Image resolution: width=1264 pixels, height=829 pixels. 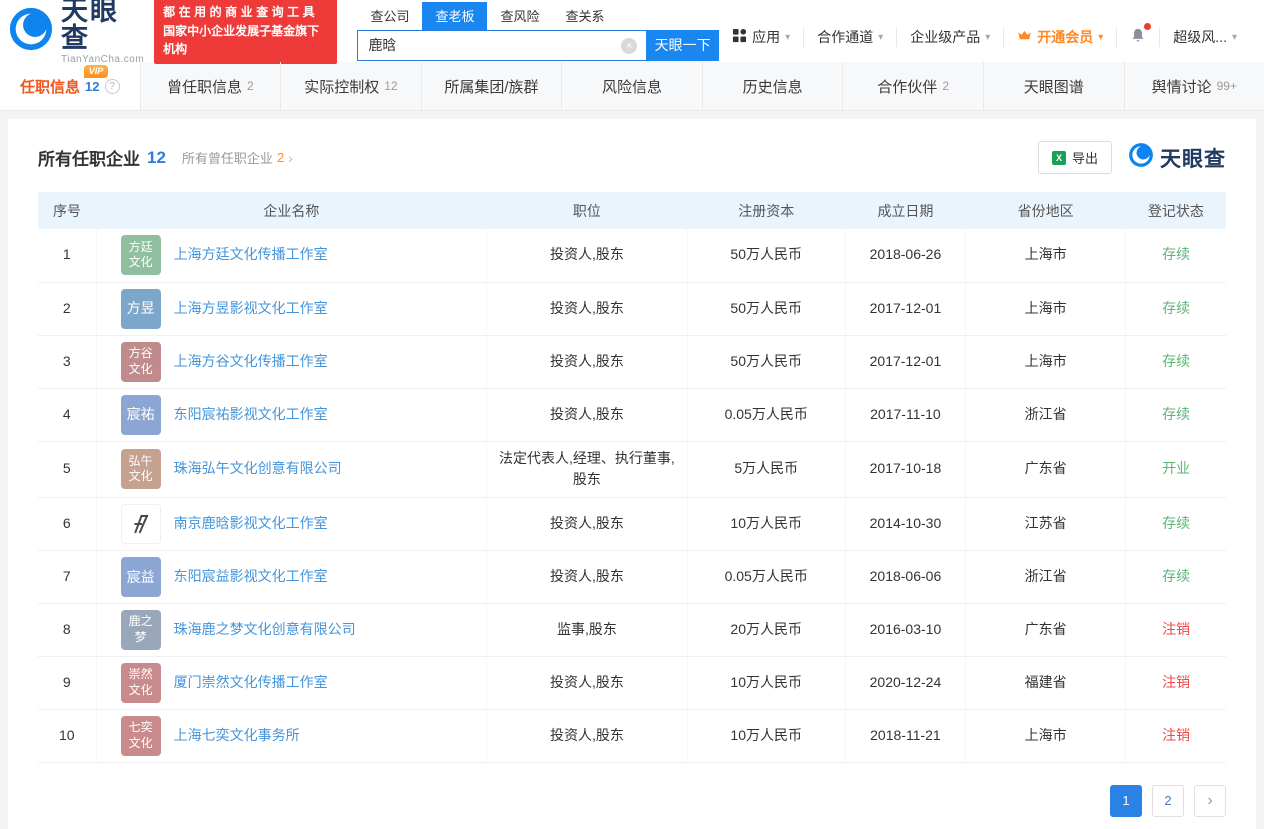 What do you see at coordinates (1210, 800) in the screenshot?
I see `next-page-button: ›` at bounding box center [1210, 800].